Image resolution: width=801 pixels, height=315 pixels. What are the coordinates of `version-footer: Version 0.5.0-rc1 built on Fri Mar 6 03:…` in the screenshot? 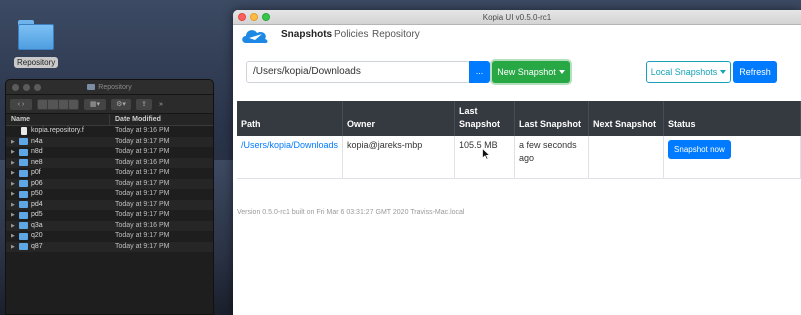 It's located at (351, 212).